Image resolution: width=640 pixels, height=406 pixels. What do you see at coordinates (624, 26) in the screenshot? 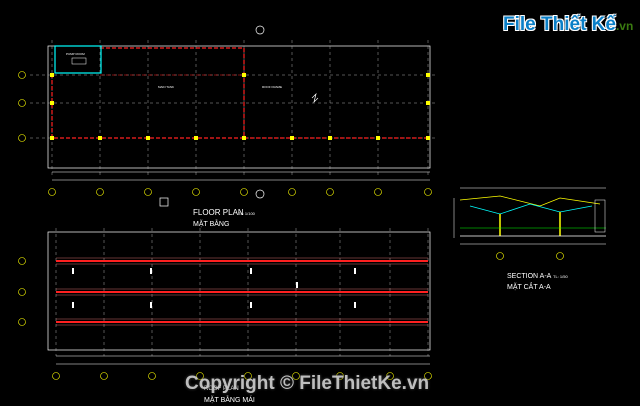
I see `logo-domain: .vn` at bounding box center [624, 26].